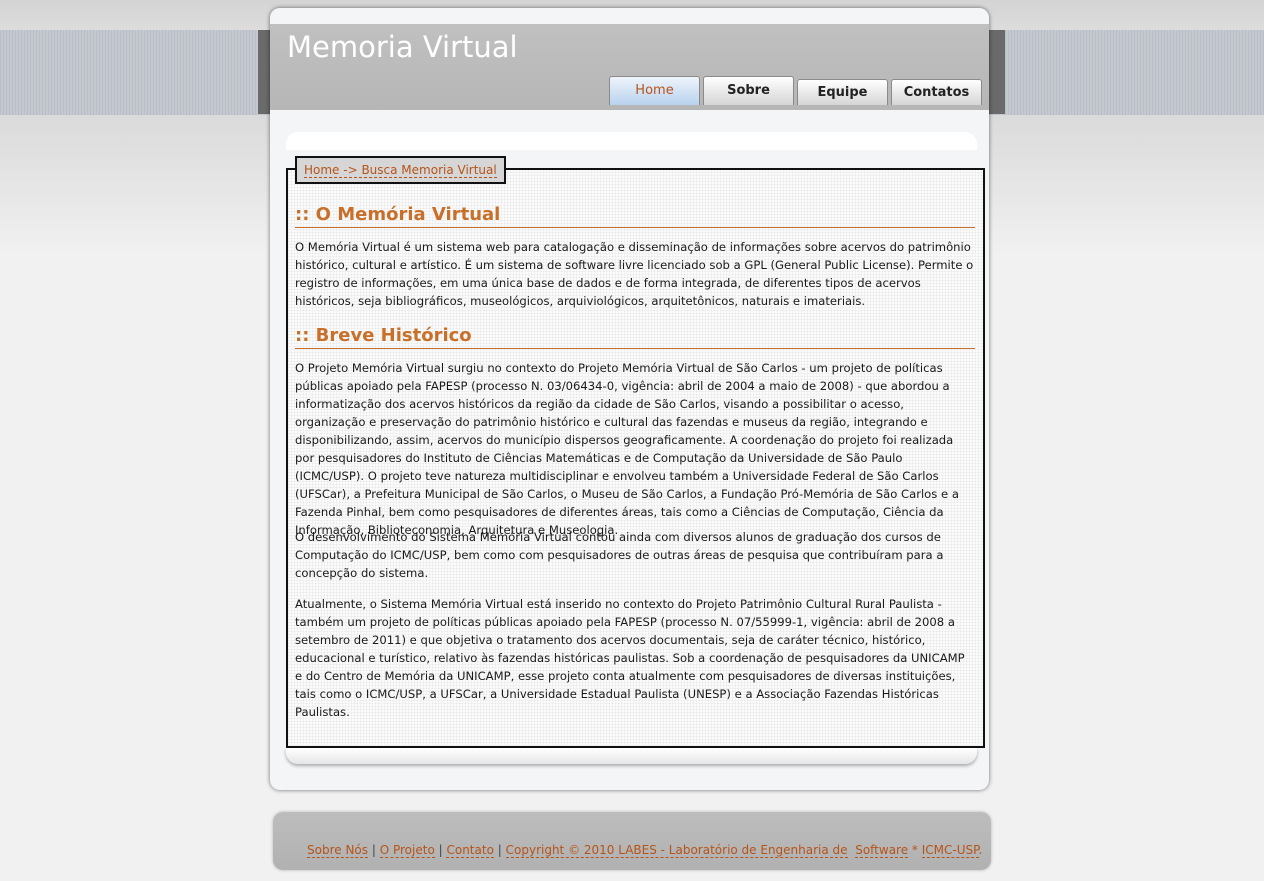 Image resolution: width=1264 pixels, height=881 pixels. What do you see at coordinates (950, 850) in the screenshot?
I see `footer-link-icmc-usp: ICMC-USP` at bounding box center [950, 850].